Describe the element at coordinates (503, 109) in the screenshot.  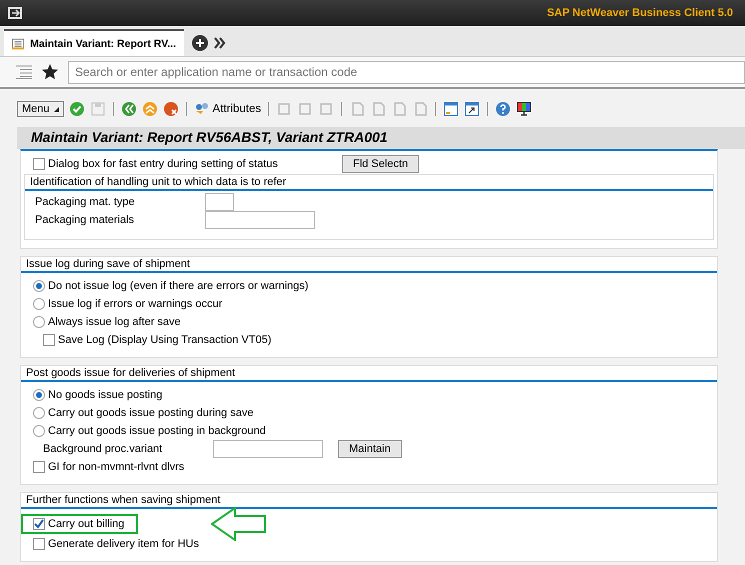
I see `help-icon` at that location.